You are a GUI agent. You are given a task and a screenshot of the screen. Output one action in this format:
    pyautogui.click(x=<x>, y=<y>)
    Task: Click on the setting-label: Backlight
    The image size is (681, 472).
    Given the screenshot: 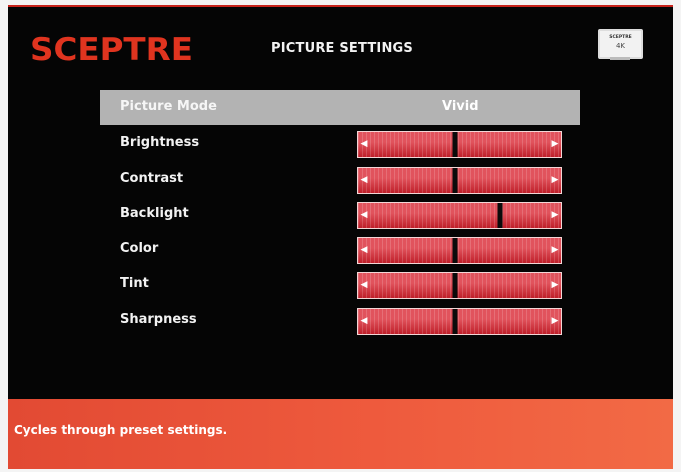 What is the action you would take?
    pyautogui.click(x=154, y=213)
    